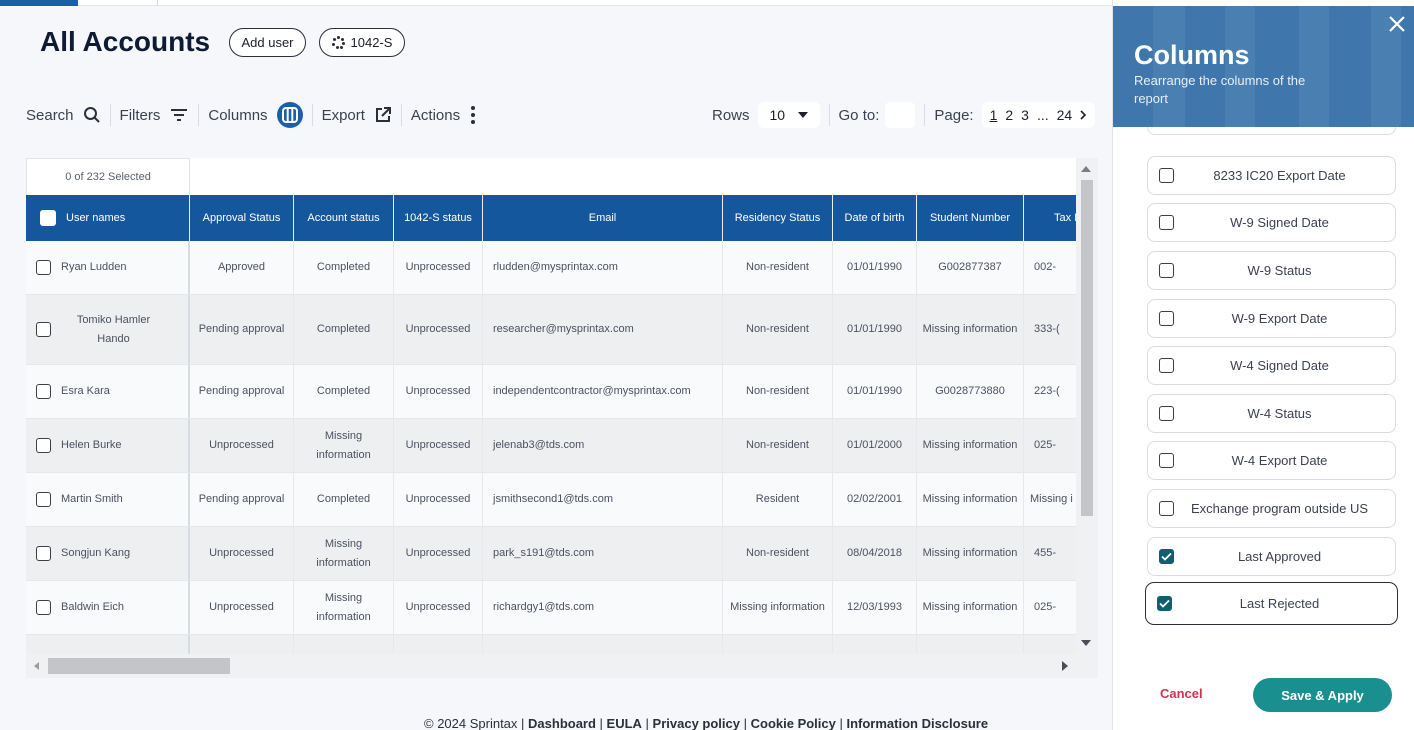 The width and height of the screenshot is (1414, 730). What do you see at coordinates (1009, 115) in the screenshot?
I see `page-link: 2` at bounding box center [1009, 115].